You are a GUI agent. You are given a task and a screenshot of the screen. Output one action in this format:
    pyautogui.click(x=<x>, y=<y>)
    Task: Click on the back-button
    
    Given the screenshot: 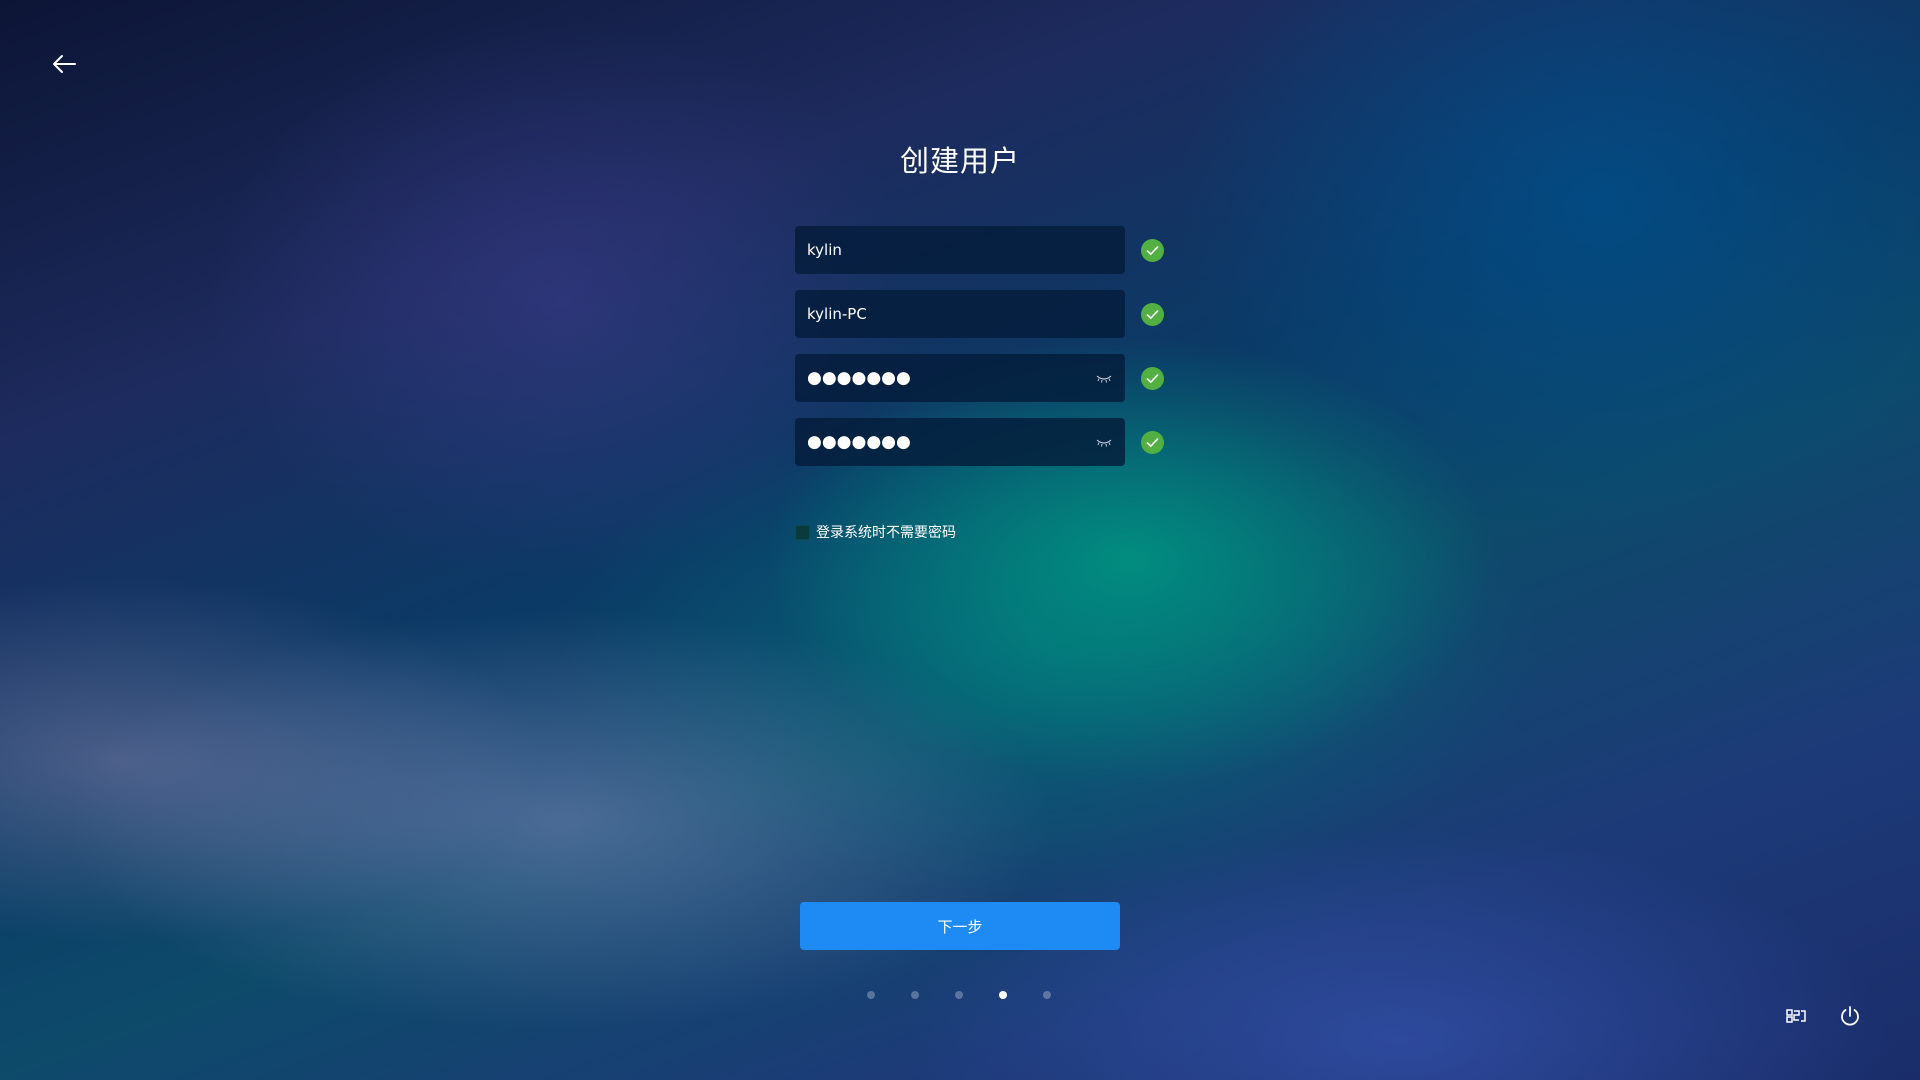 What is the action you would take?
    pyautogui.click(x=64, y=64)
    